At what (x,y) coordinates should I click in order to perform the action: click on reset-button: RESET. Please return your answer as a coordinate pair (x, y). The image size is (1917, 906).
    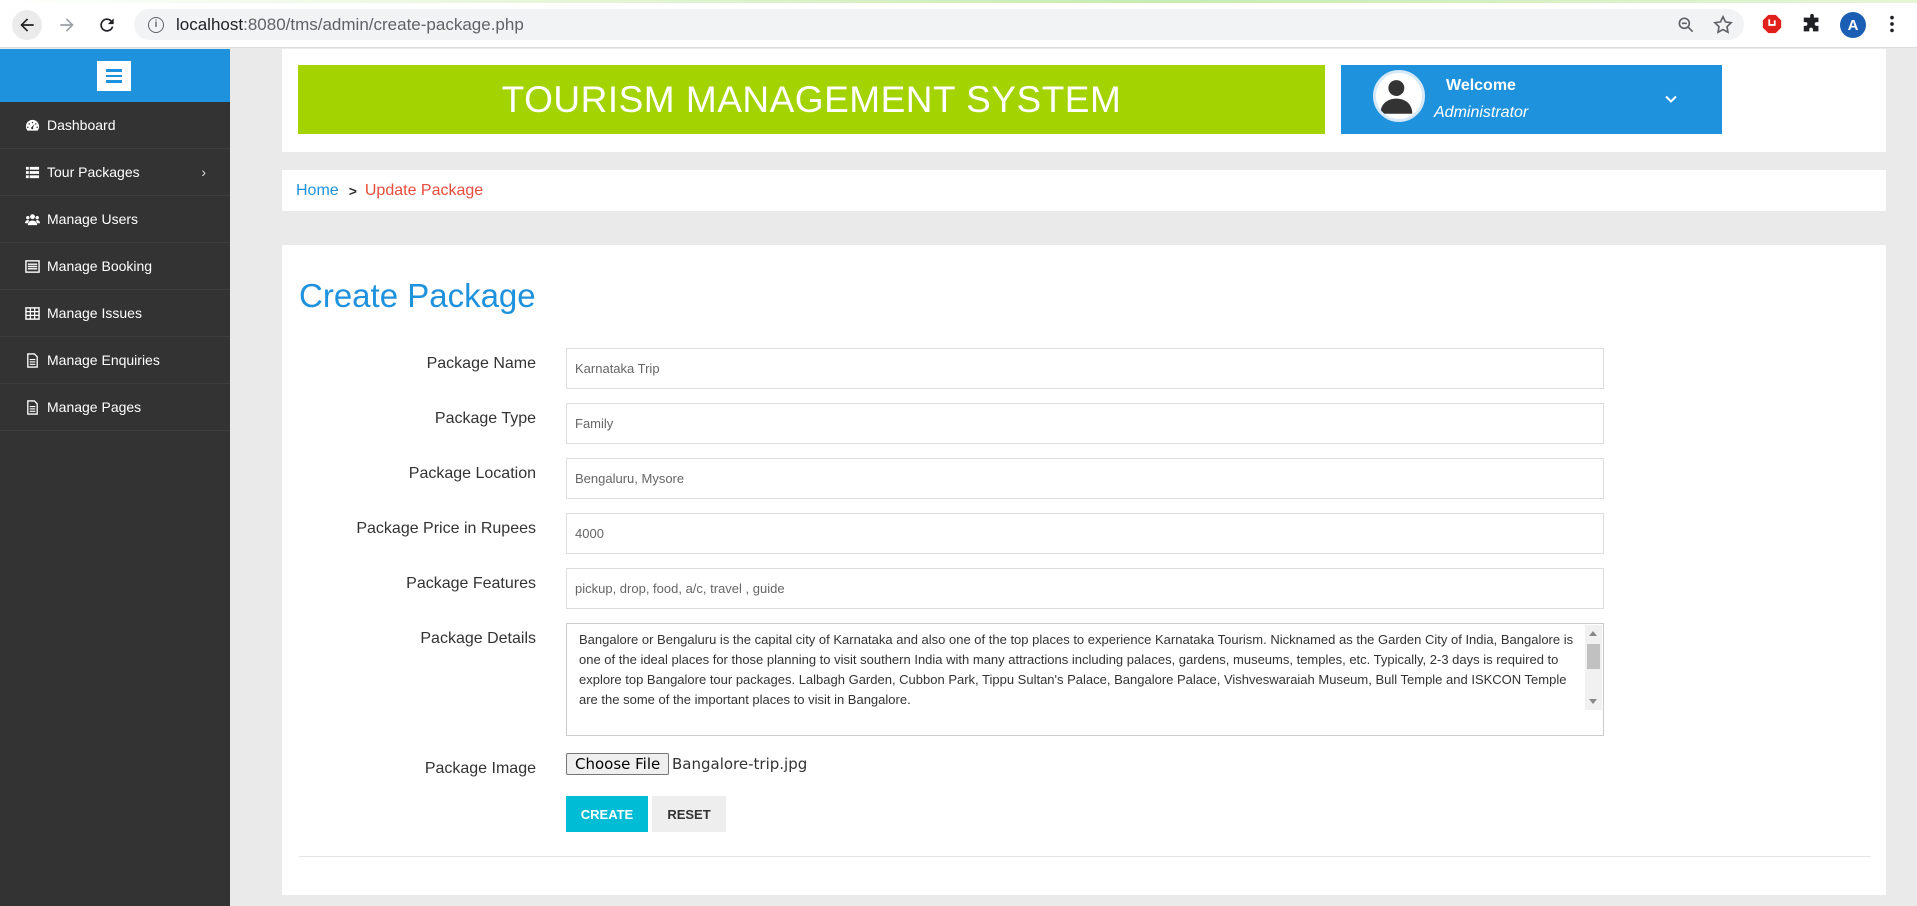
    Looking at the image, I should click on (689, 814).